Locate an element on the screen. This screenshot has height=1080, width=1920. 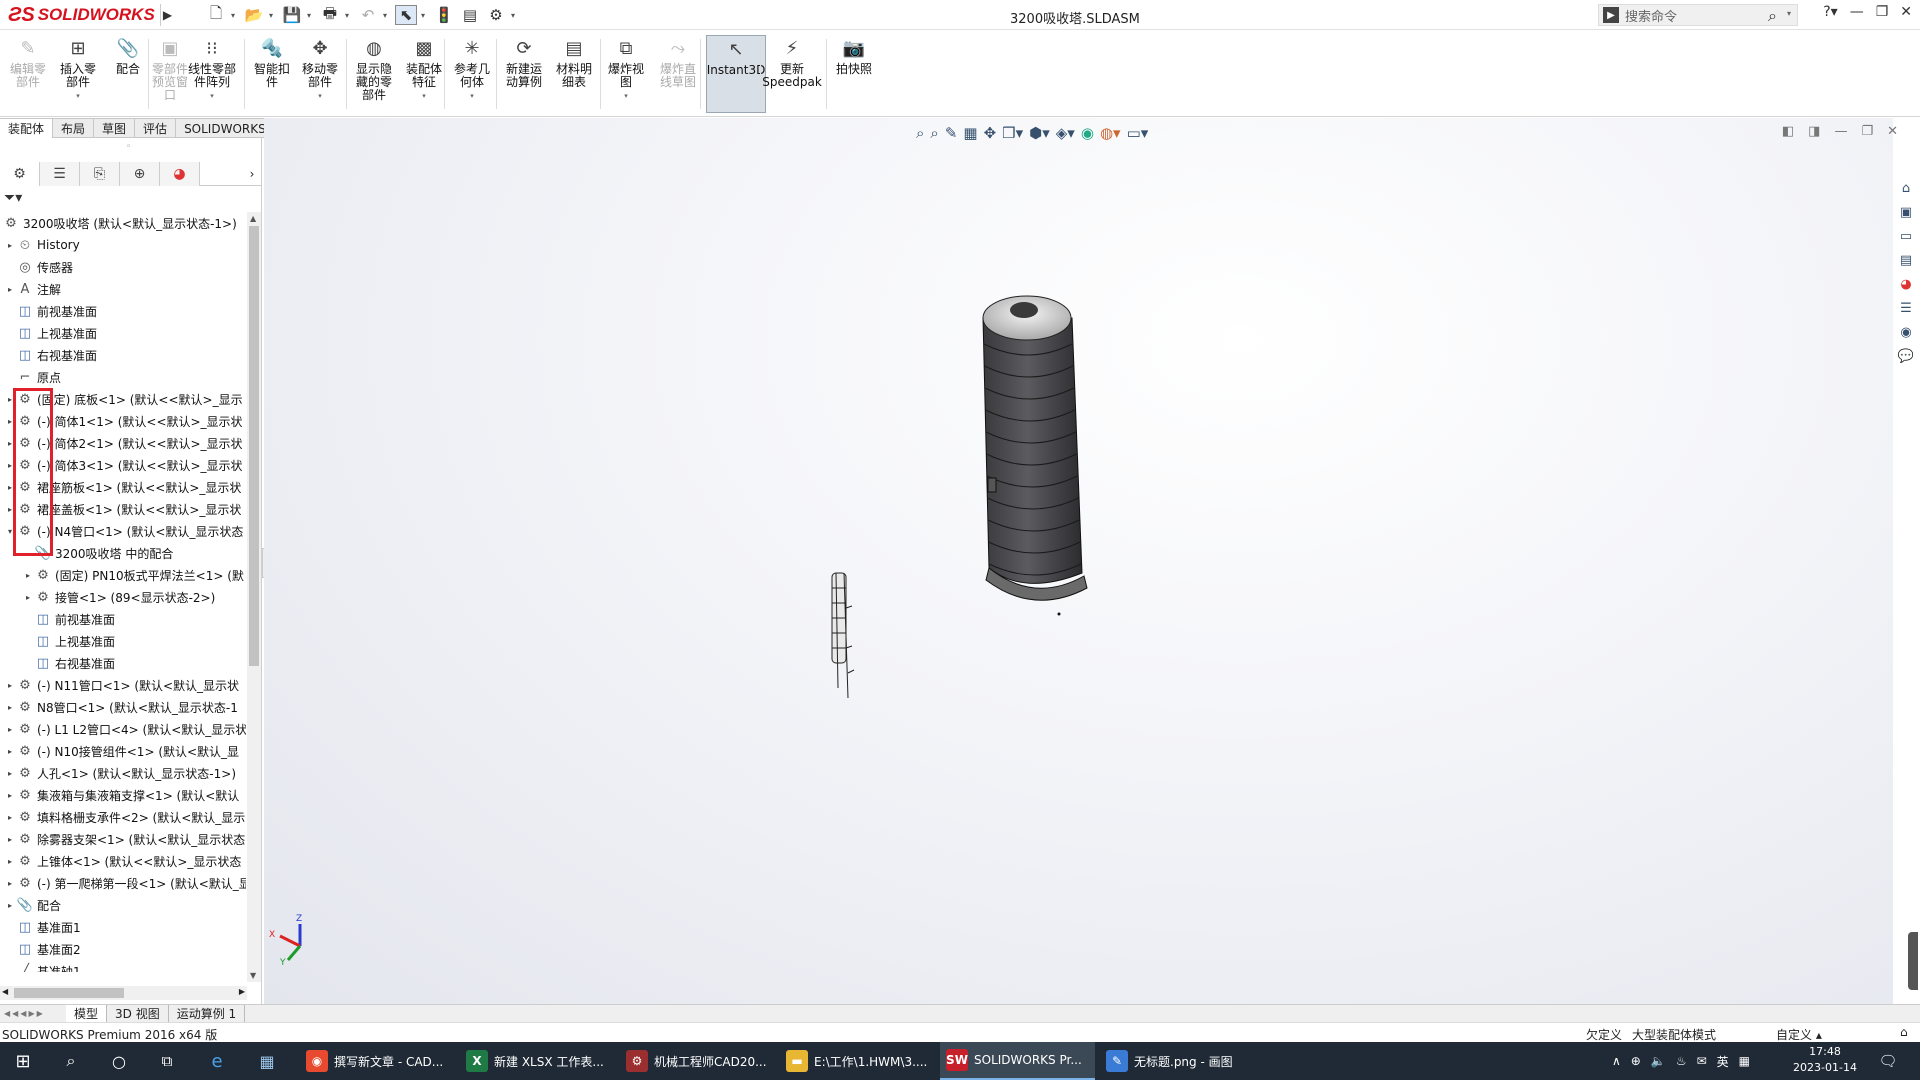
solidworks-resources-icon: ⌂ is located at coordinates (1906, 188).